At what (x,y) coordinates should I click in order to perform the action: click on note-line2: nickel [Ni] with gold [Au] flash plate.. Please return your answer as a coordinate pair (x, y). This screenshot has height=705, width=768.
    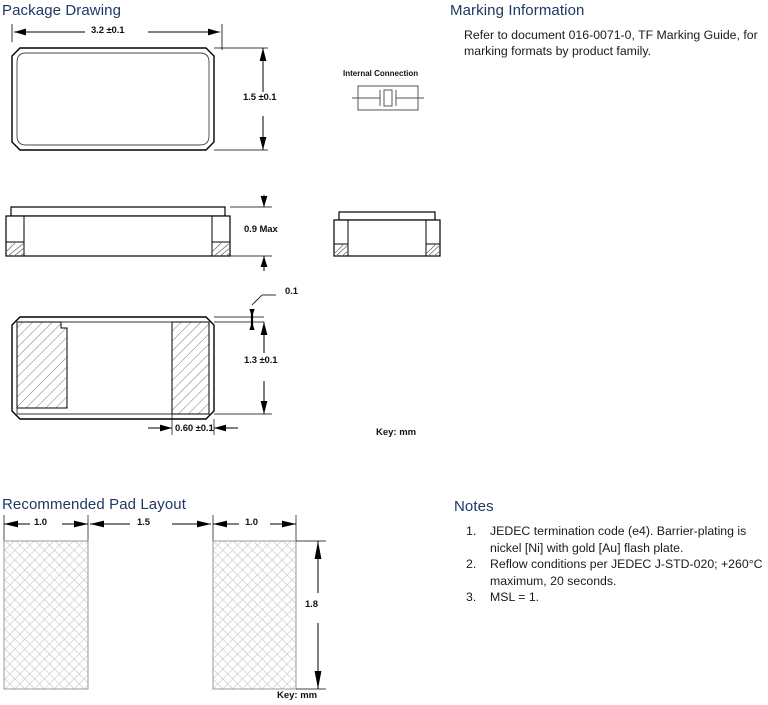
    Looking at the image, I should click on (587, 547).